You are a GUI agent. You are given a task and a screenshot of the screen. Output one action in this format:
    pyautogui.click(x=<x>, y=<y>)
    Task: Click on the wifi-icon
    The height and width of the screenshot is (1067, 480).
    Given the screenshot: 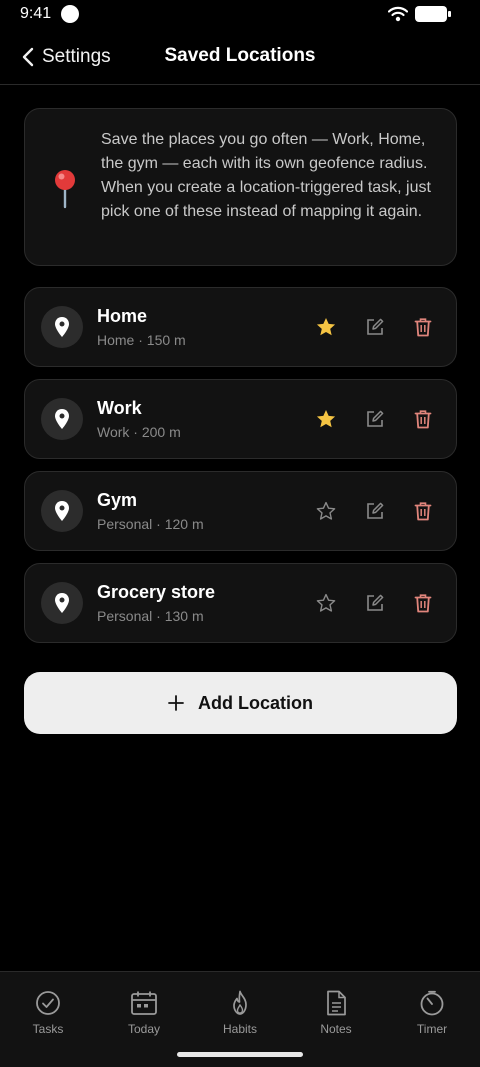 What is the action you would take?
    pyautogui.click(x=398, y=14)
    